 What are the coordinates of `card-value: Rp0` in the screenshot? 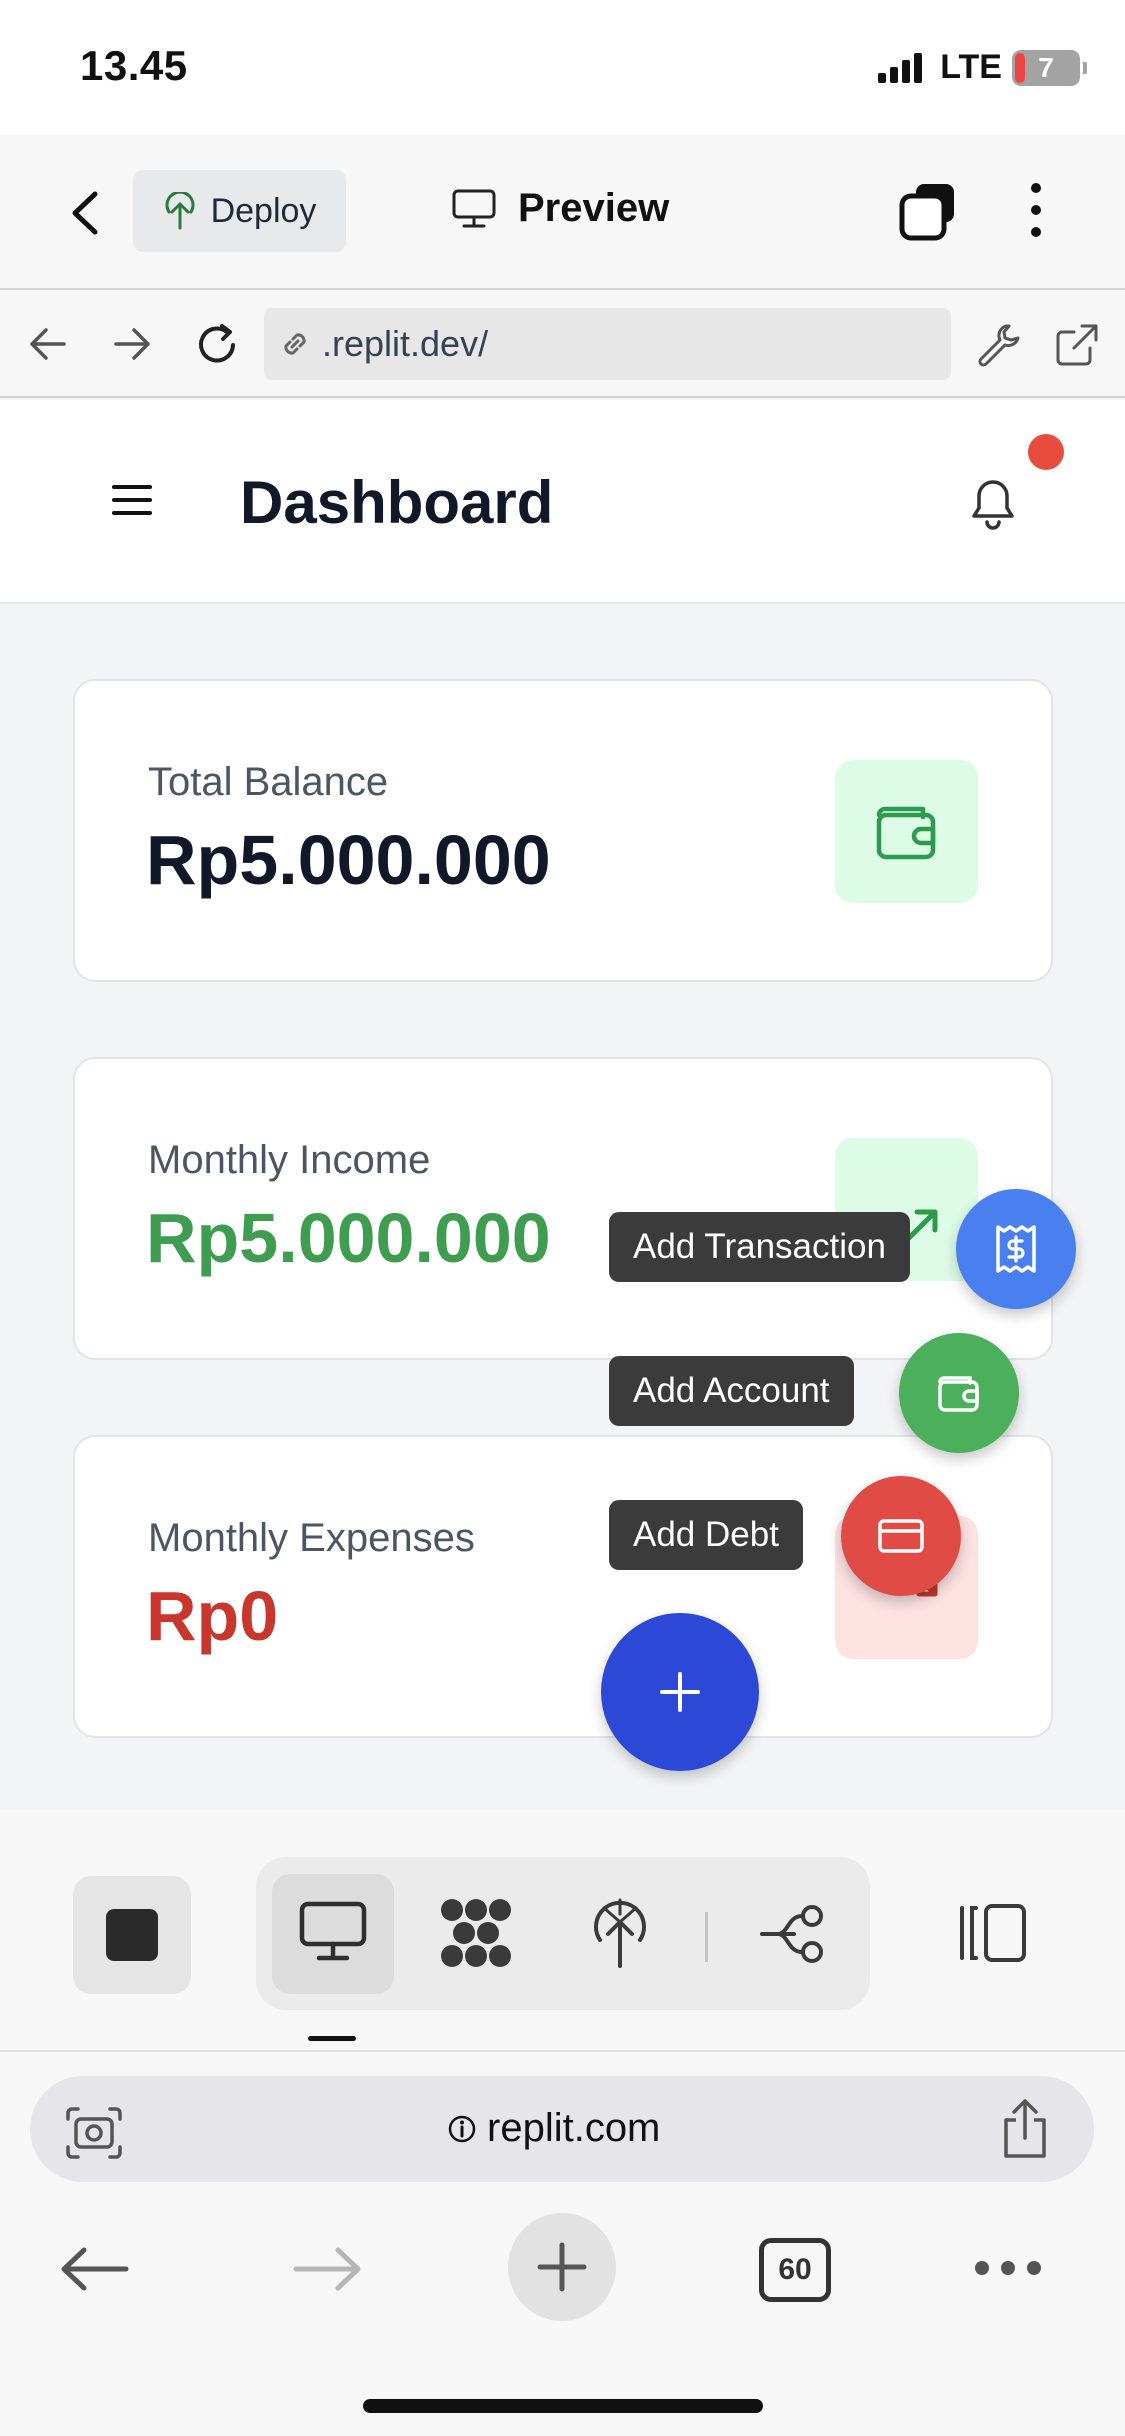 It's located at (212, 1616).